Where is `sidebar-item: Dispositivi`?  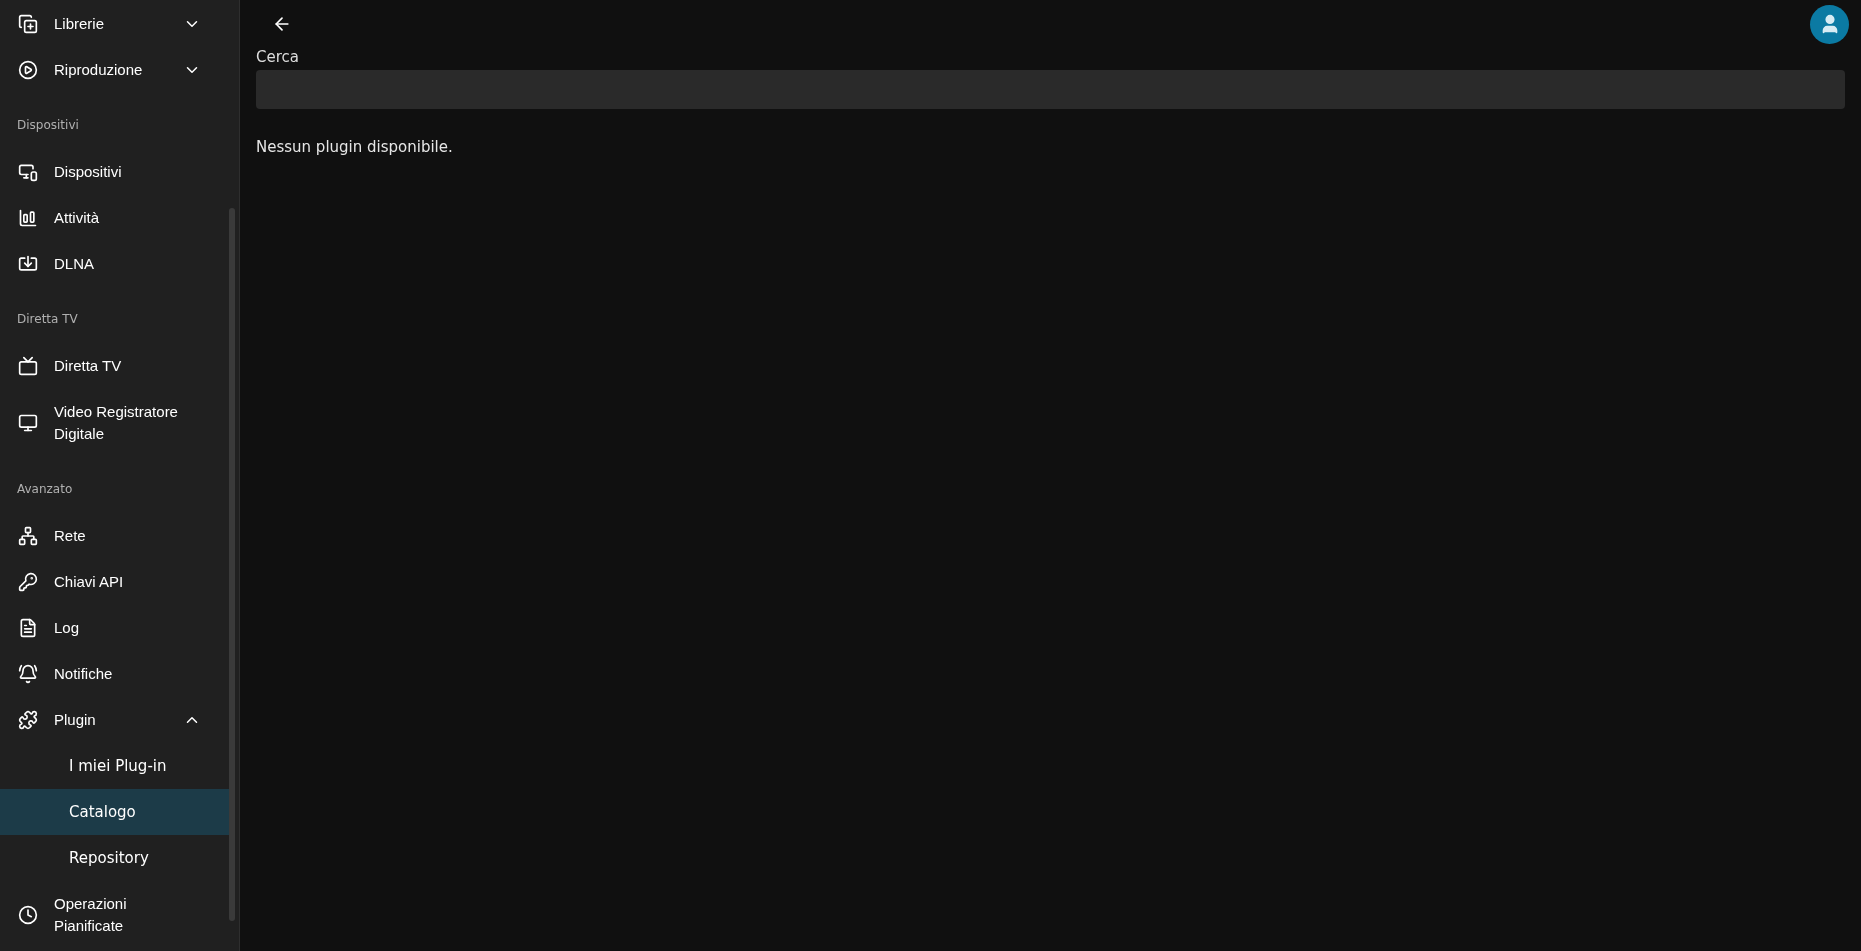
sidebar-item: Dispositivi is located at coordinates (114, 172).